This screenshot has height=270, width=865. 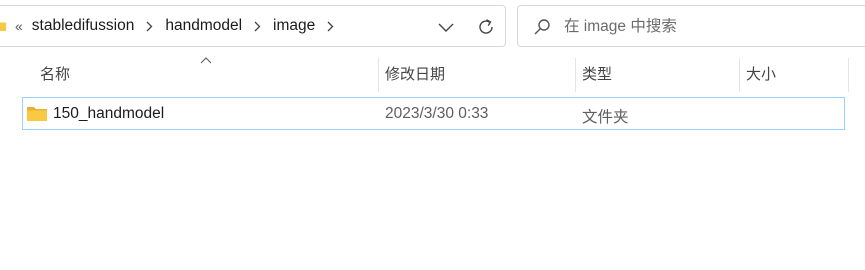 What do you see at coordinates (206, 60) in the screenshot?
I see `sort-ascending-icon` at bounding box center [206, 60].